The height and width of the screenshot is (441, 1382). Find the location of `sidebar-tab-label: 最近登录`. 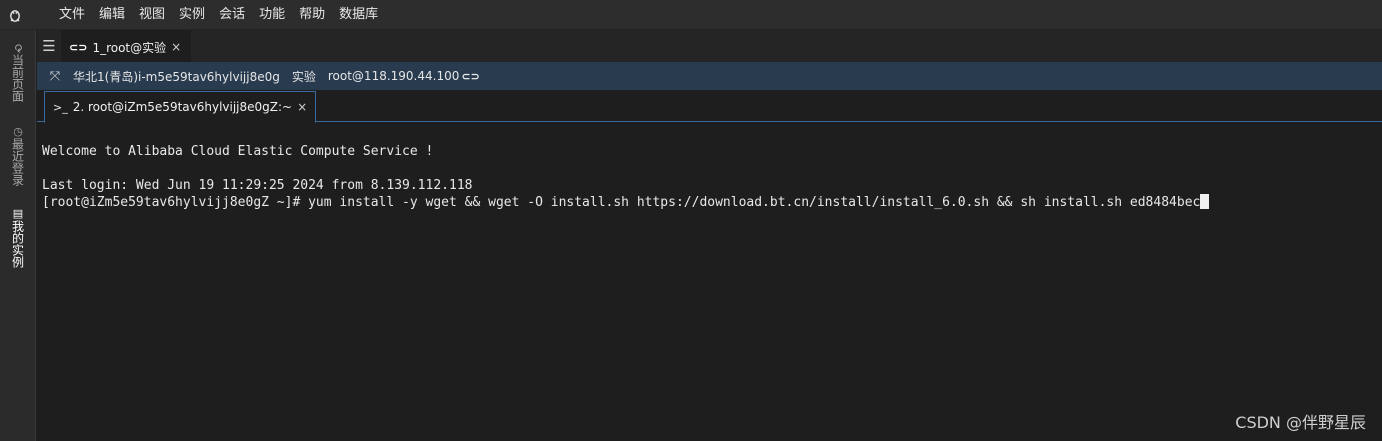

sidebar-tab-label: 最近登录 is located at coordinates (17, 161).